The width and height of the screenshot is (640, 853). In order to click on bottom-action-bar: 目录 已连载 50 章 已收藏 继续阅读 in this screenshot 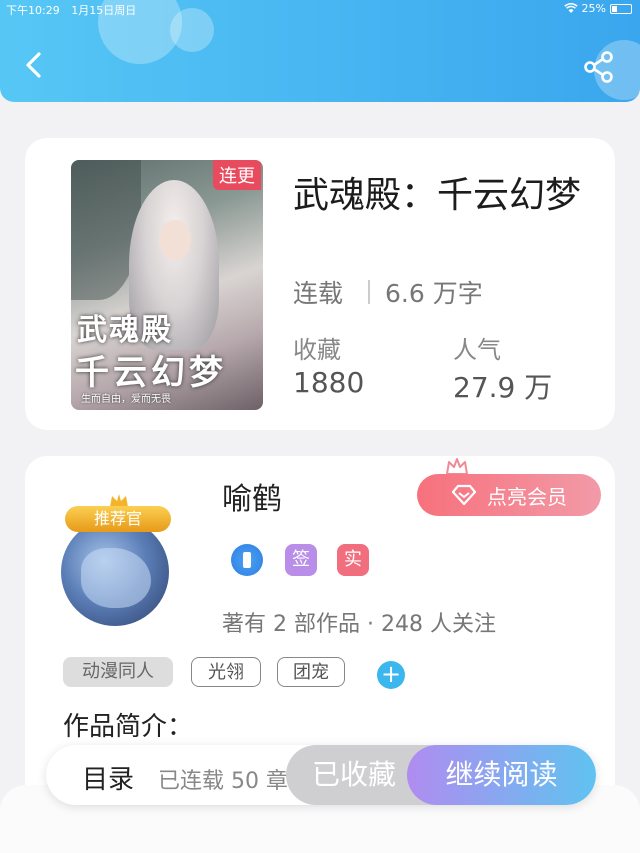, I will do `click(321, 775)`.